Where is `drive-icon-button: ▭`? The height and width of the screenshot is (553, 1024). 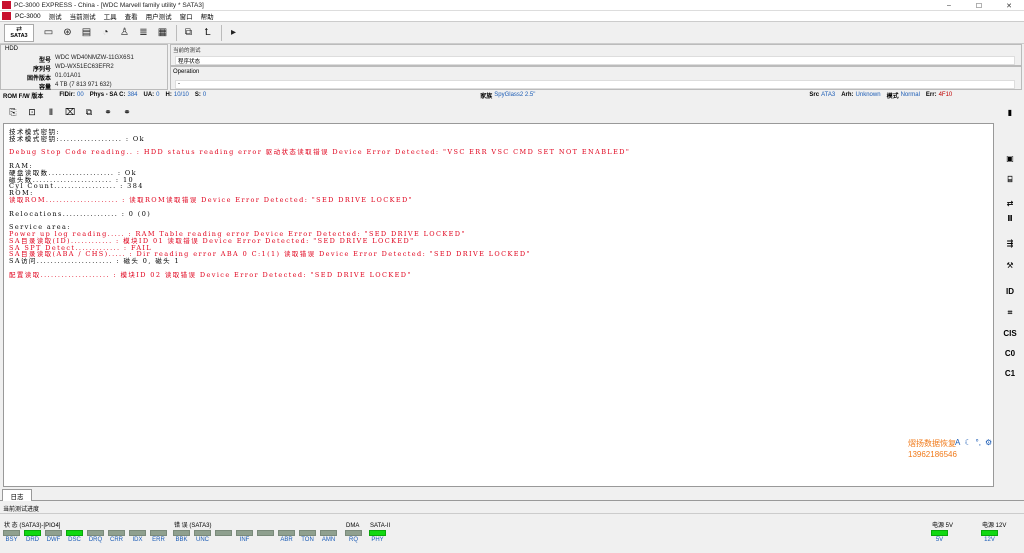
drive-icon-button: ▭ is located at coordinates (48, 32).